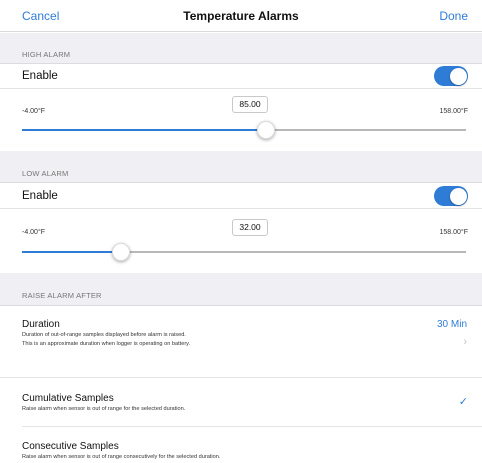  I want to click on raise-alarm-section-header: RAISE ALARM AFTER, so click(241, 289).